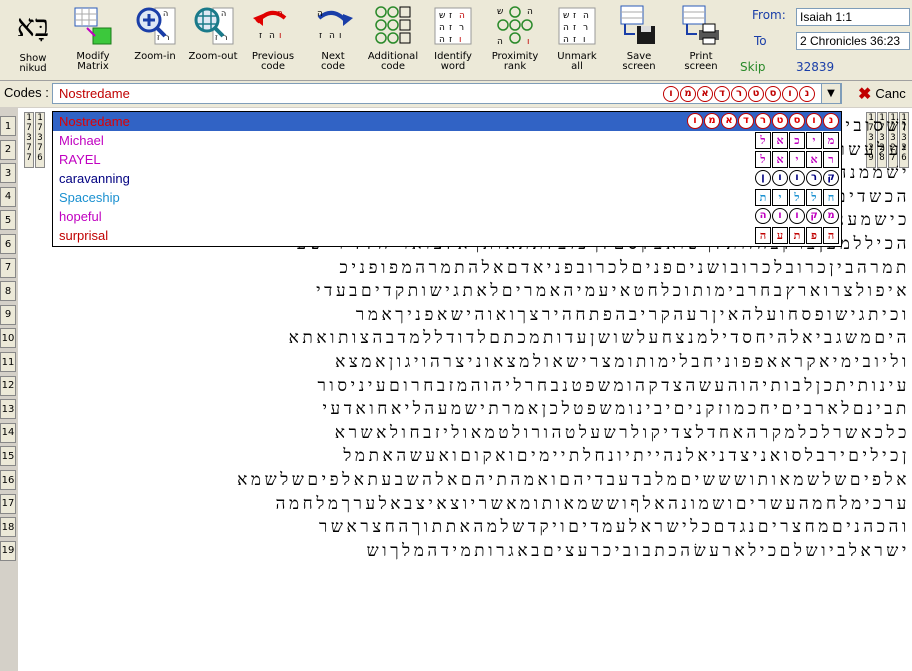 This screenshot has width=912, height=671. What do you see at coordinates (763, 140) in the screenshot?
I see `code-letter: ל` at bounding box center [763, 140].